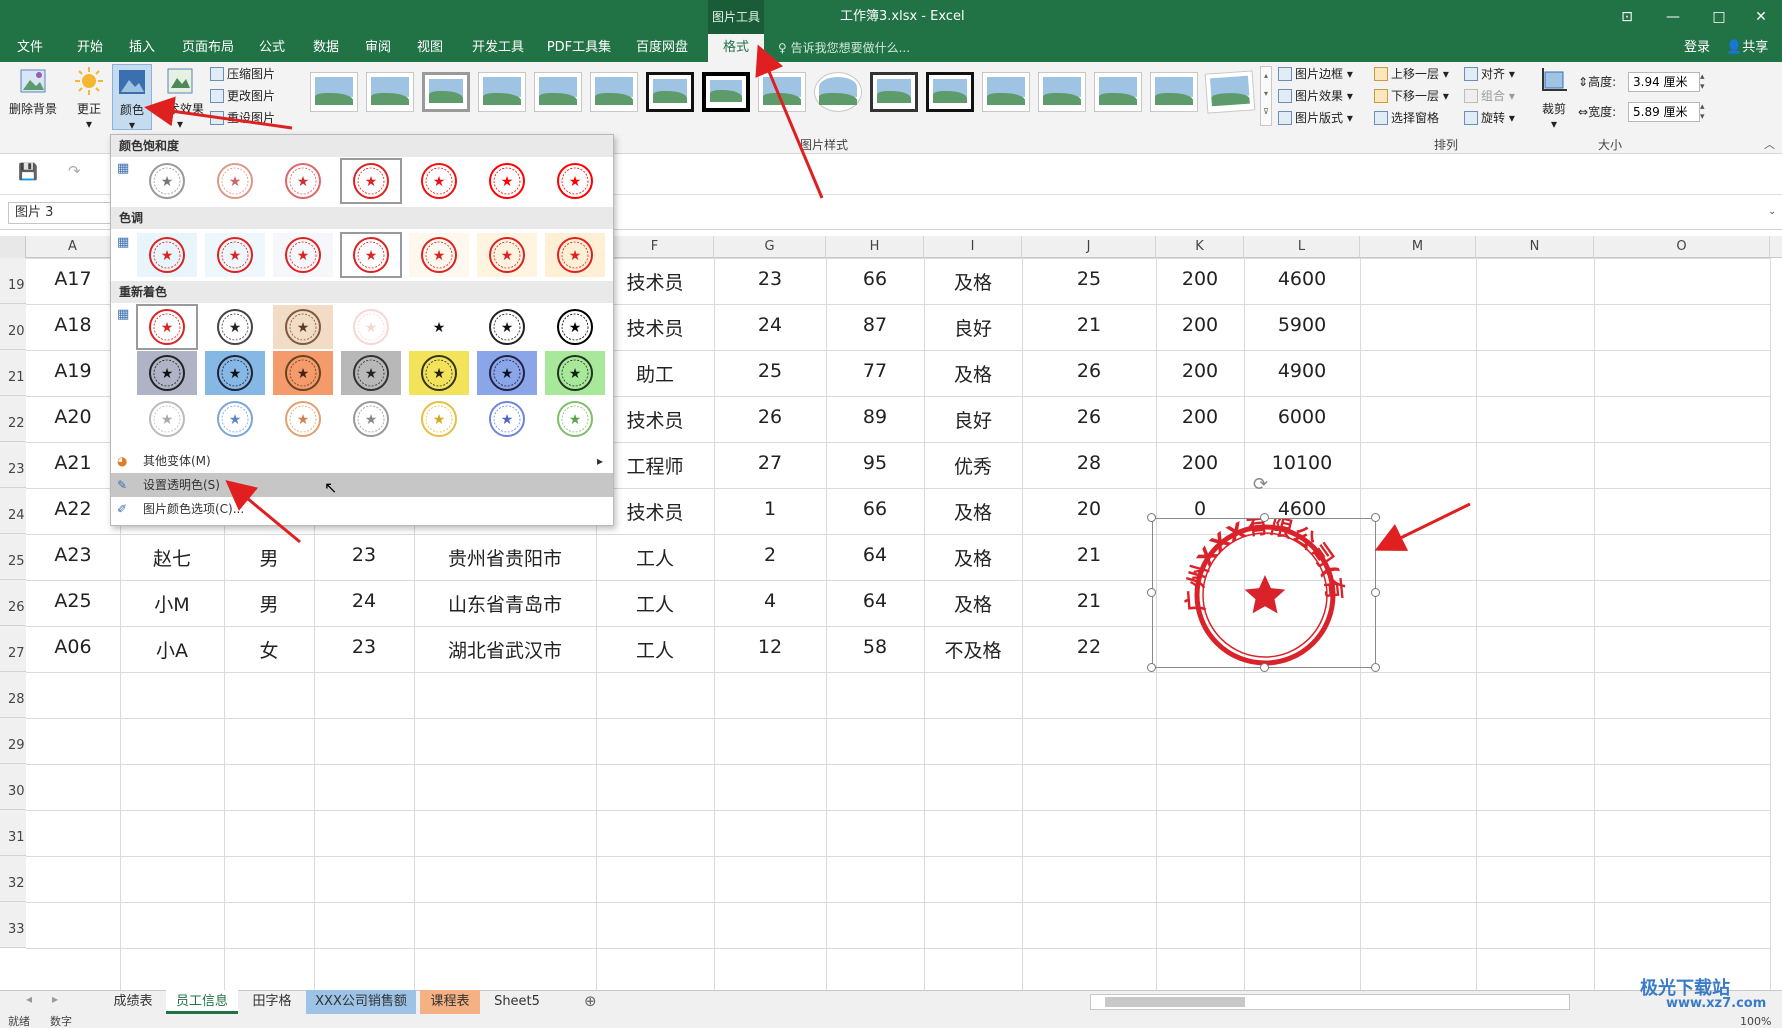 This screenshot has height=1028, width=1782. What do you see at coordinates (1627, 17) in the screenshot?
I see `ribbon-display-options-button: ⊡` at bounding box center [1627, 17].